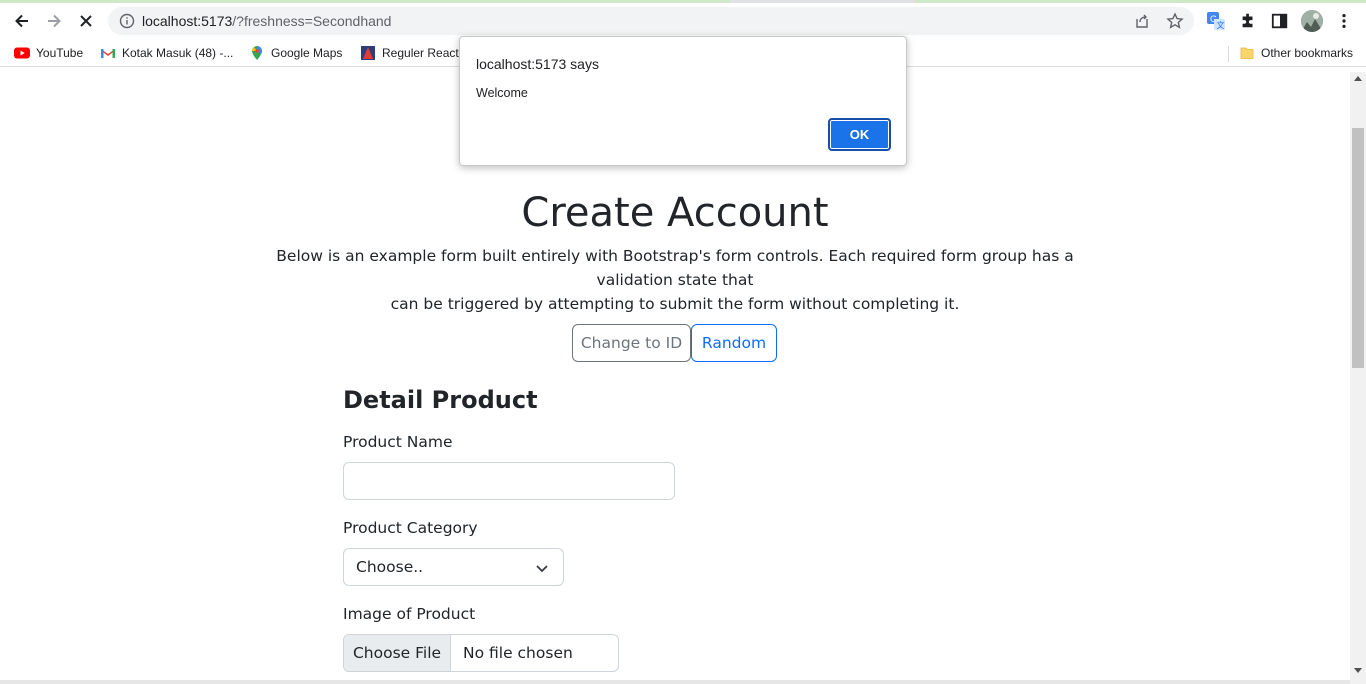 This screenshot has width=1366, height=684. I want to click on horizontal-scrollbar, so click(675, 682).